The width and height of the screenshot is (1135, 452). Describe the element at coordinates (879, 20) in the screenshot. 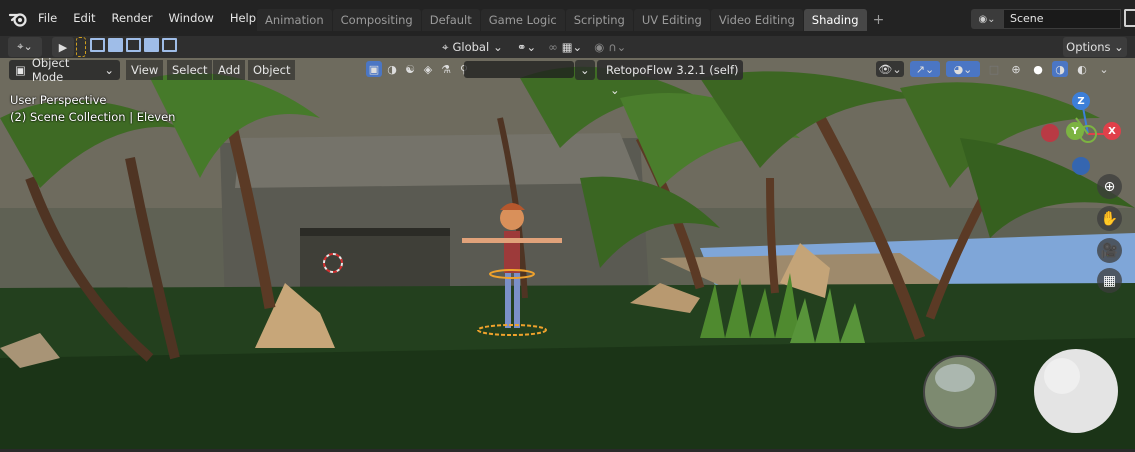

I see `add-workspace-button: +` at that location.